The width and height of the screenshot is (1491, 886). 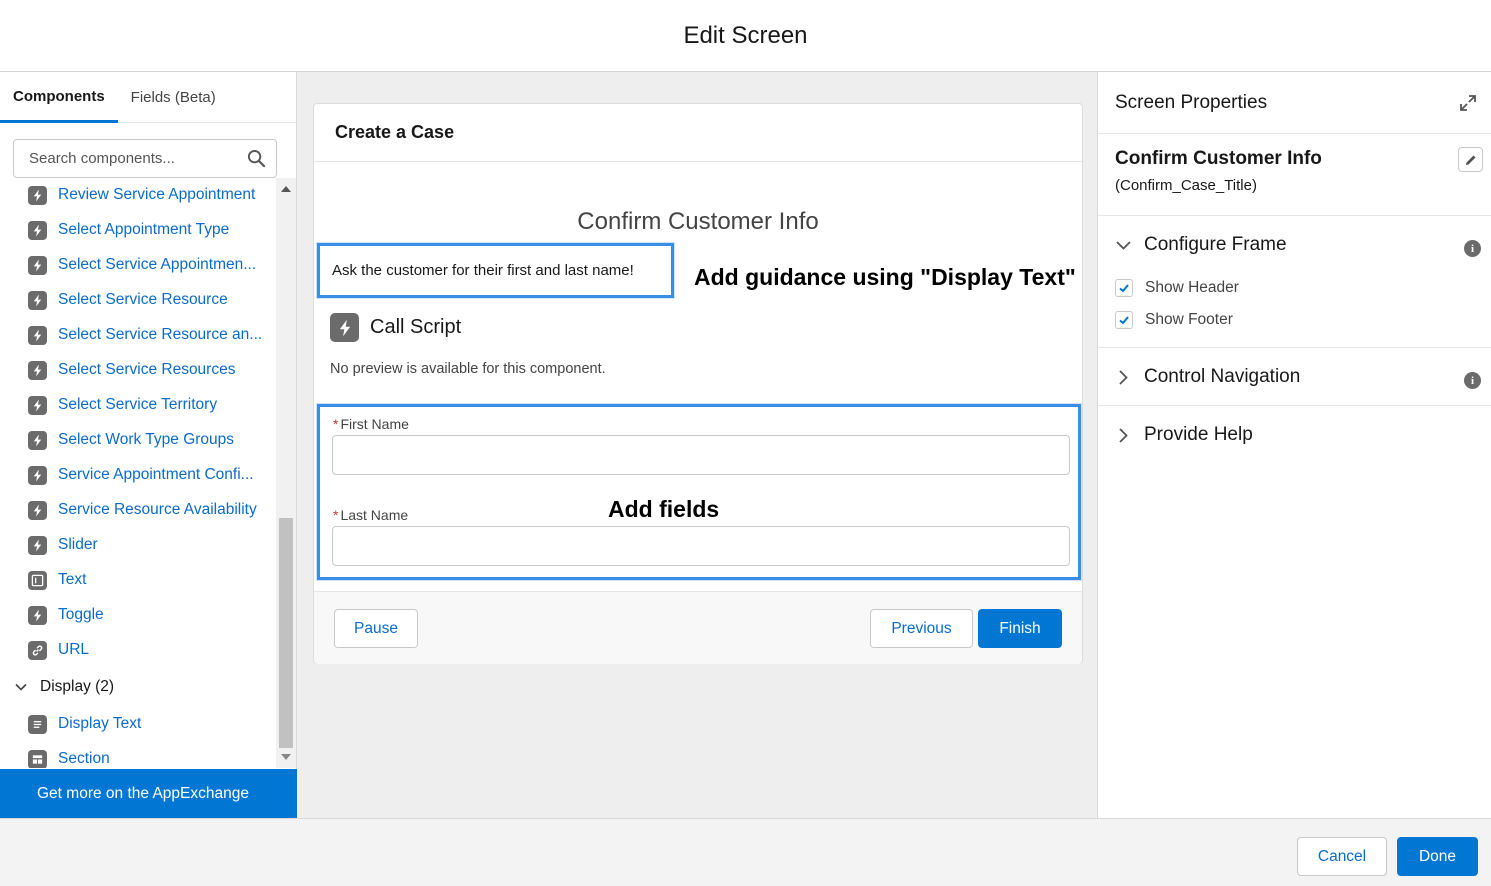 I want to click on component-item: Service Resource Availability, so click(x=142, y=510).